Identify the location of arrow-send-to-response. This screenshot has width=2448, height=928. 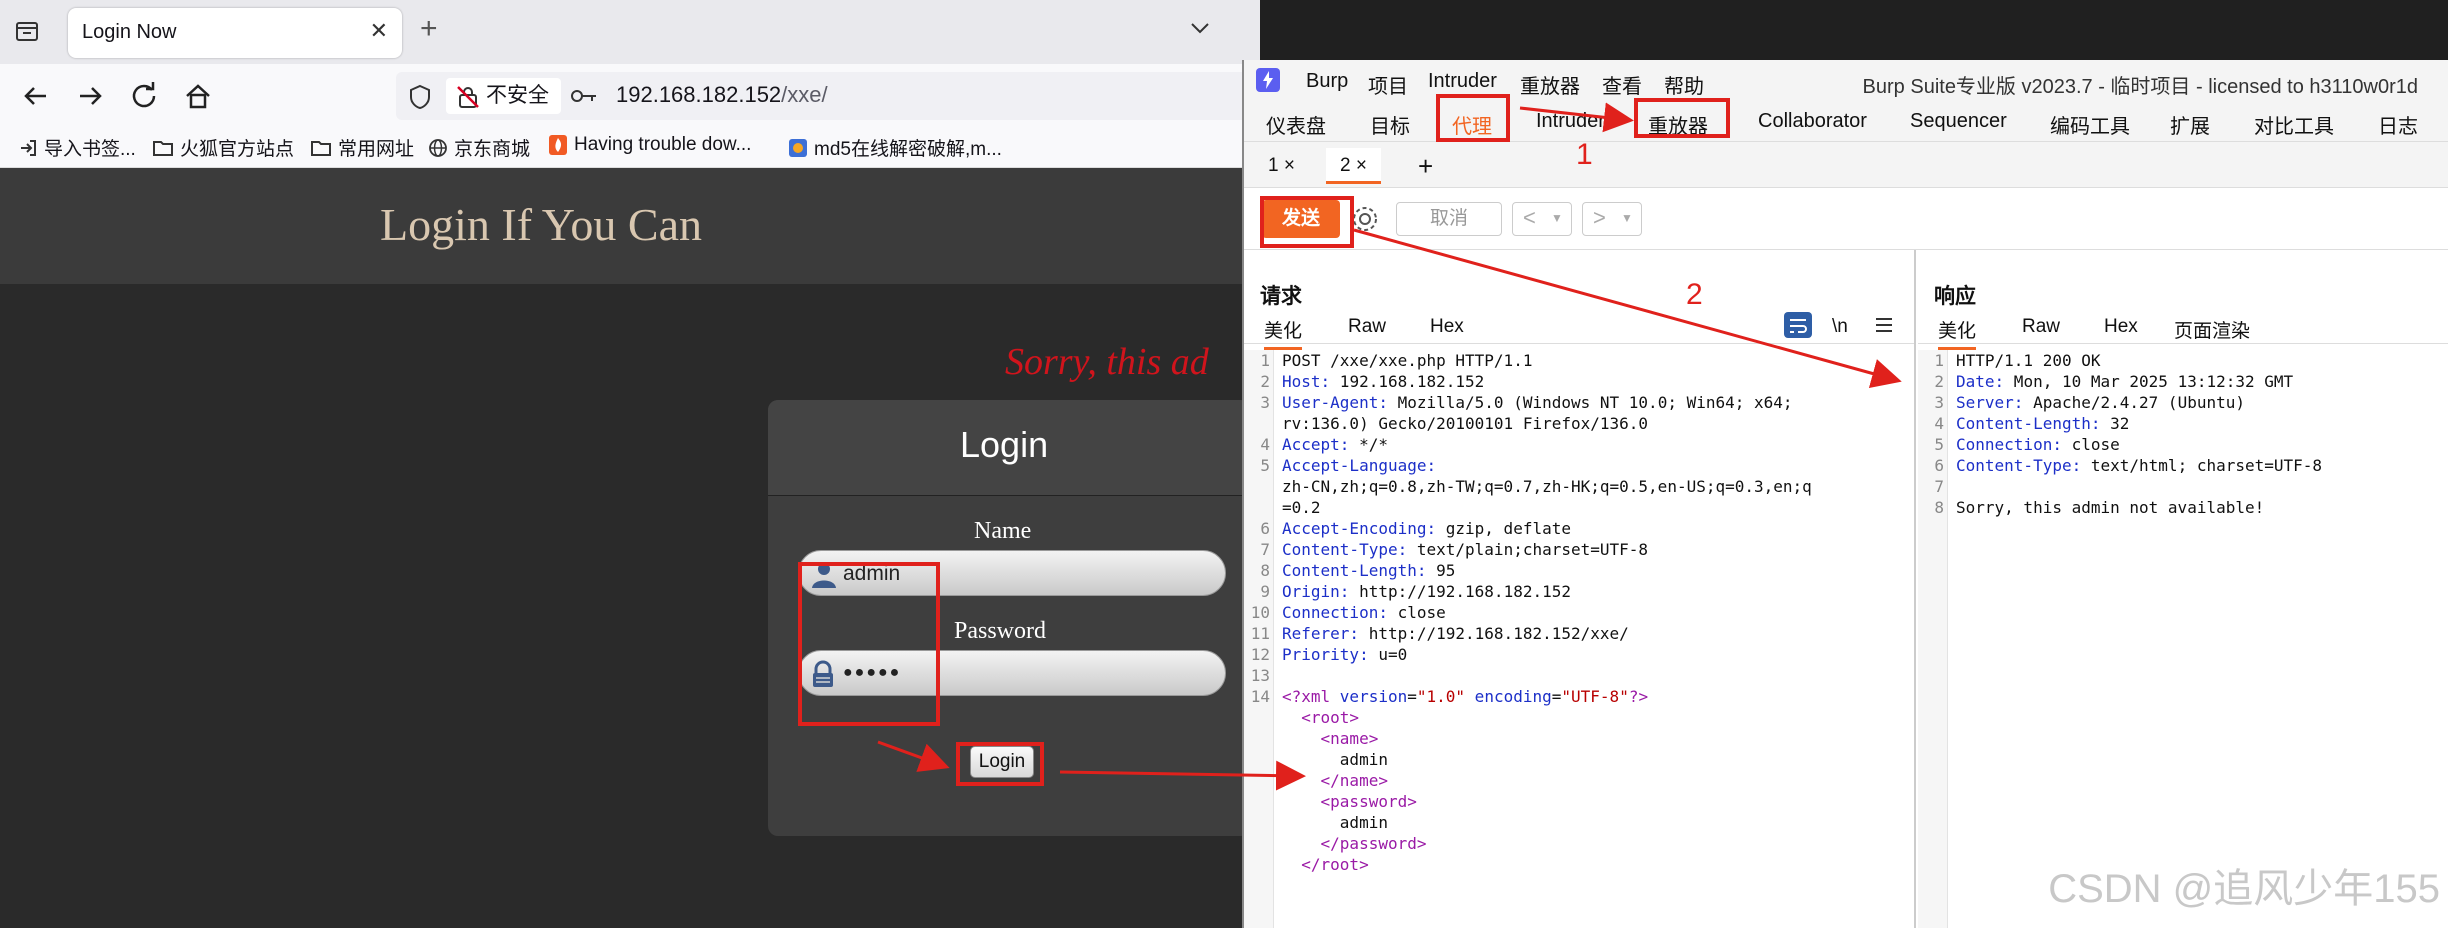
(1627, 308).